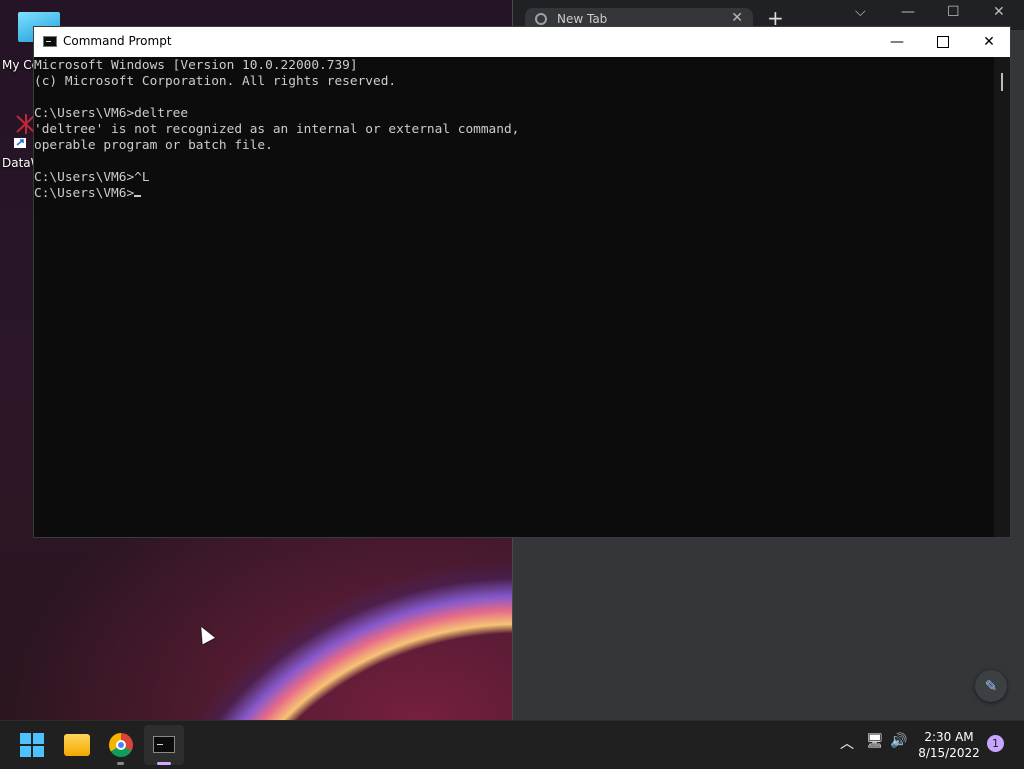 This screenshot has height=769, width=1024. I want to click on command-prompt-taskbar-button, so click(164, 745).